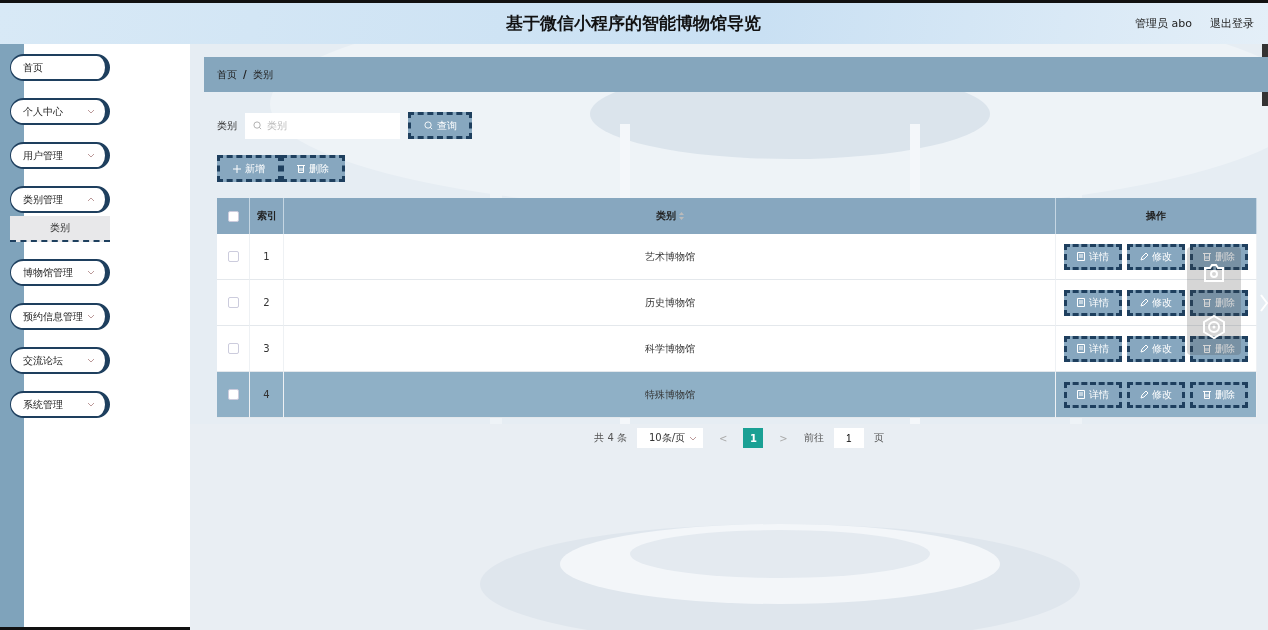 This screenshot has width=1268, height=630. I want to click on menu-item: 用户管理, so click(60, 155).